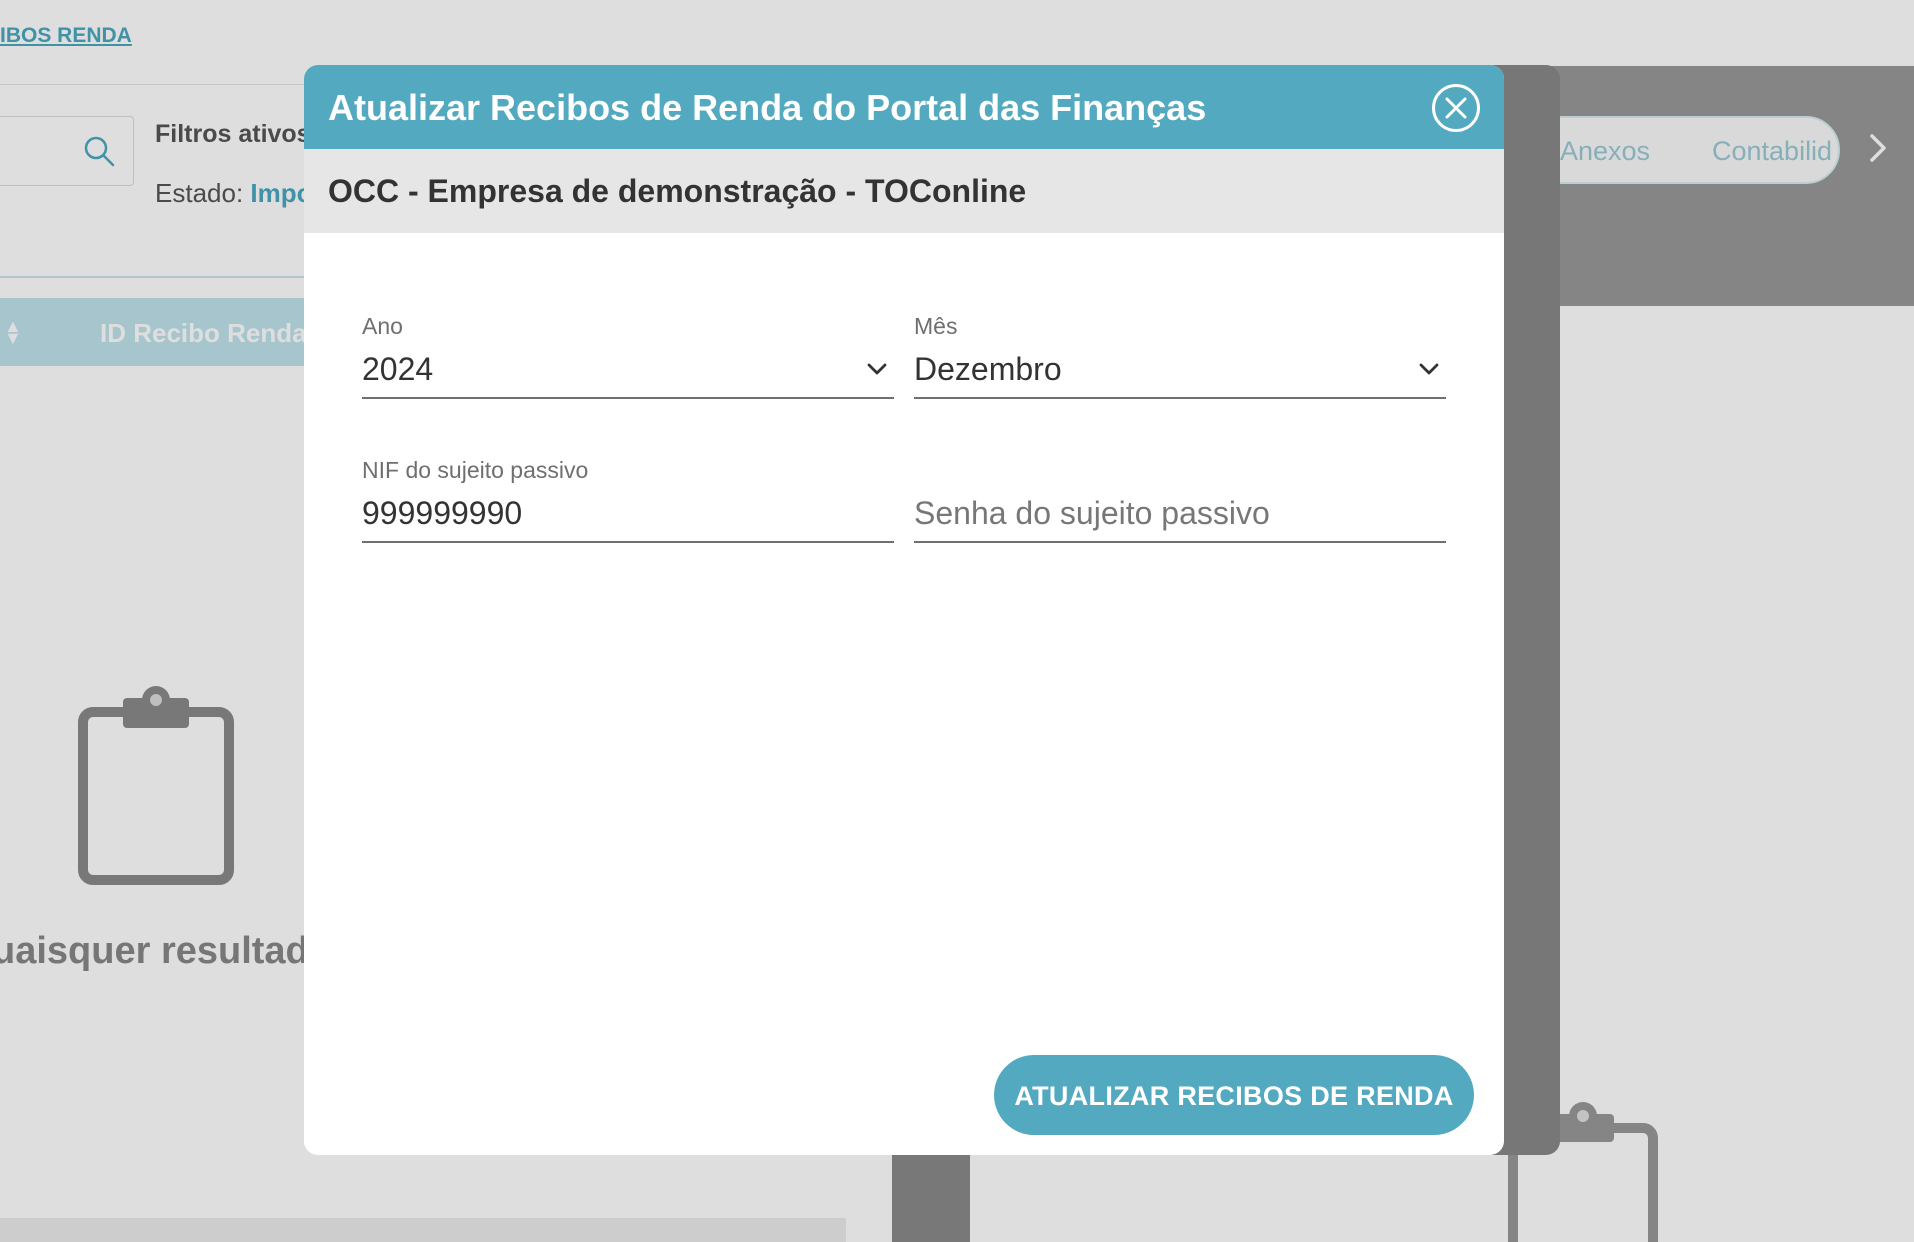 This screenshot has height=1242, width=1914. Describe the element at coordinates (475, 470) in the screenshot. I see `nif-label: NIF do sujeito passivo` at that location.